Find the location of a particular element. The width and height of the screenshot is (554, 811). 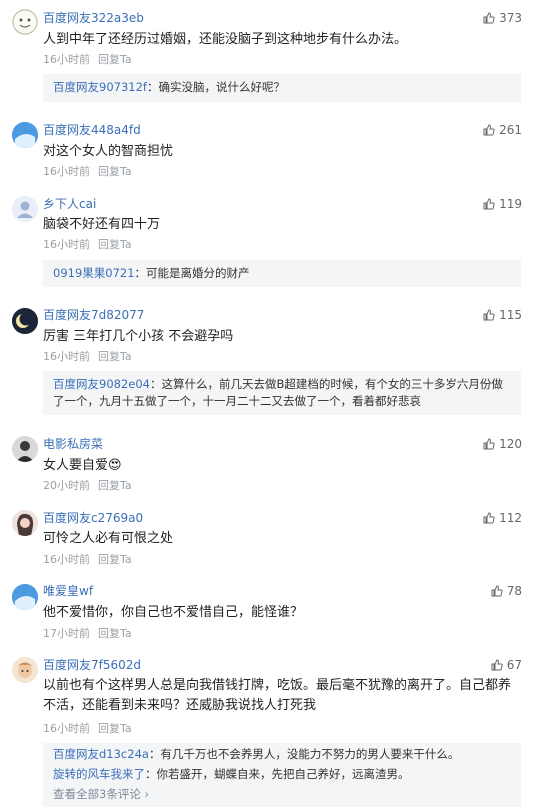

like-button: 112 is located at coordinates (502, 519).